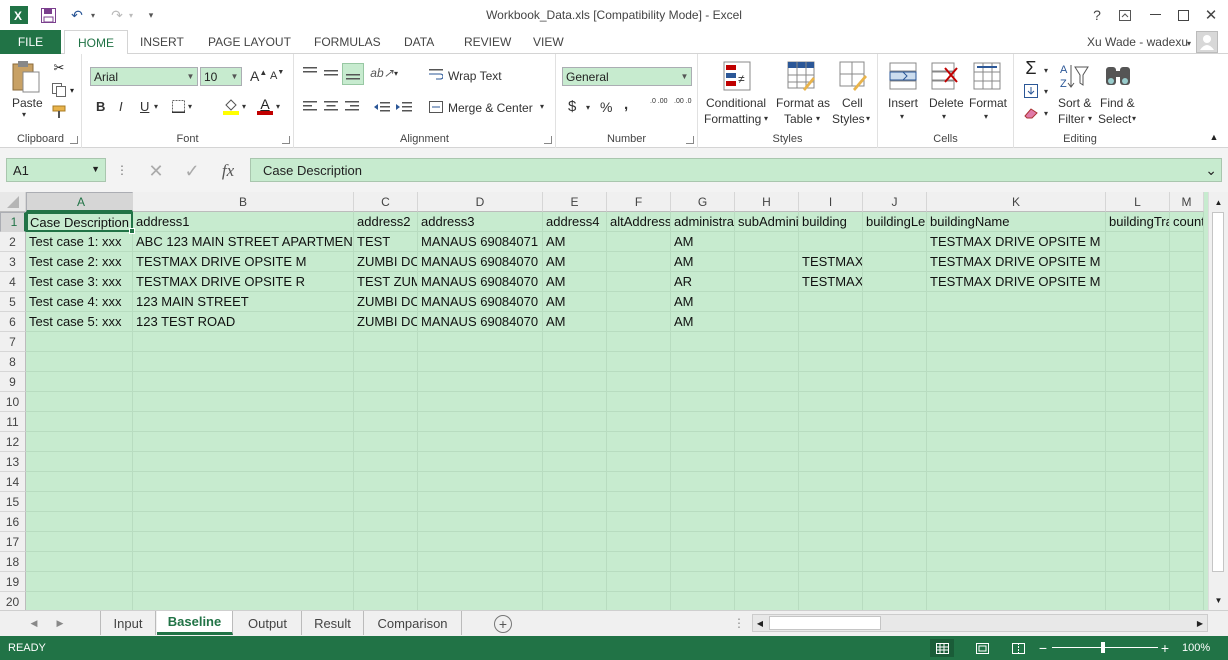 The width and height of the screenshot is (1228, 660). What do you see at coordinates (639, 322) in the screenshot?
I see `cell-f6` at bounding box center [639, 322].